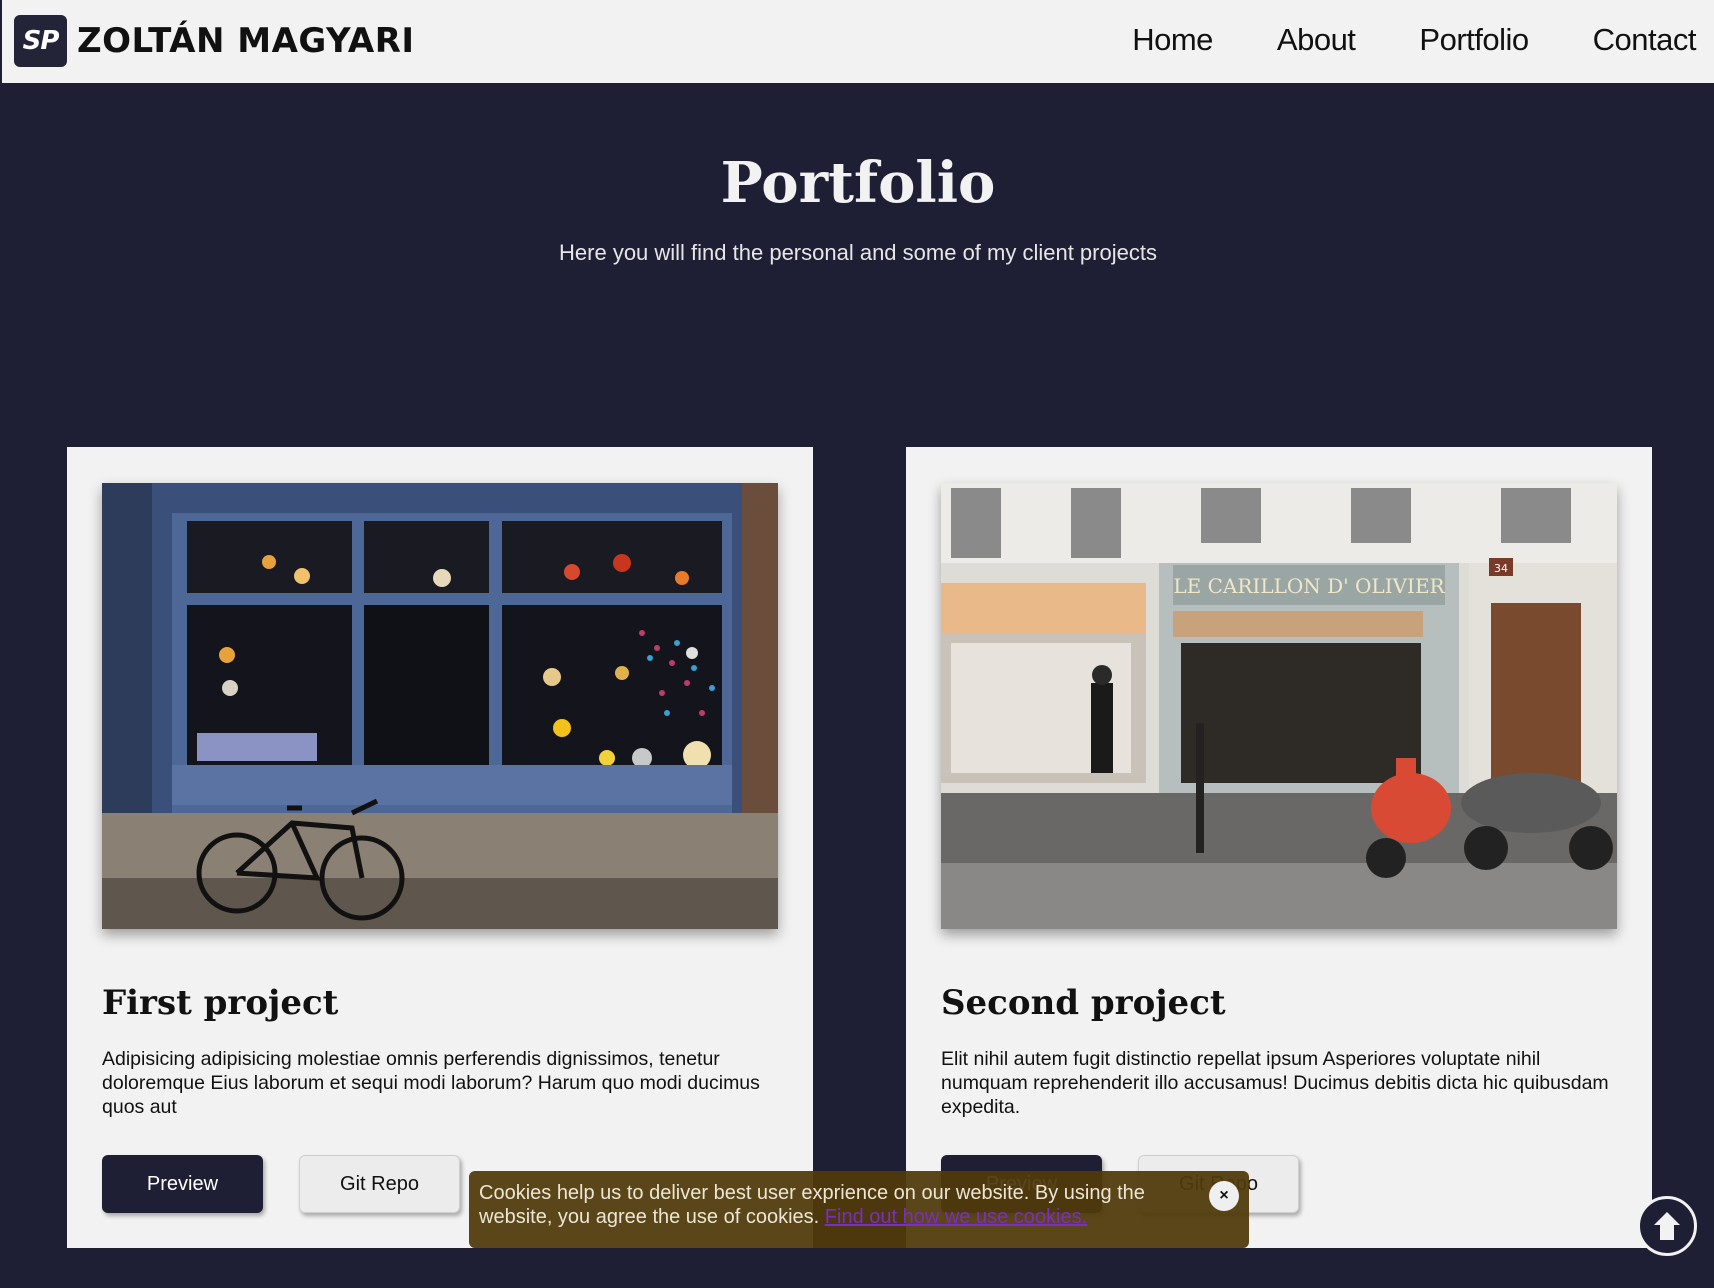 The width and height of the screenshot is (1714, 1288). What do you see at coordinates (379, 1184) in the screenshot?
I see `git-repo-button: Git Repo` at bounding box center [379, 1184].